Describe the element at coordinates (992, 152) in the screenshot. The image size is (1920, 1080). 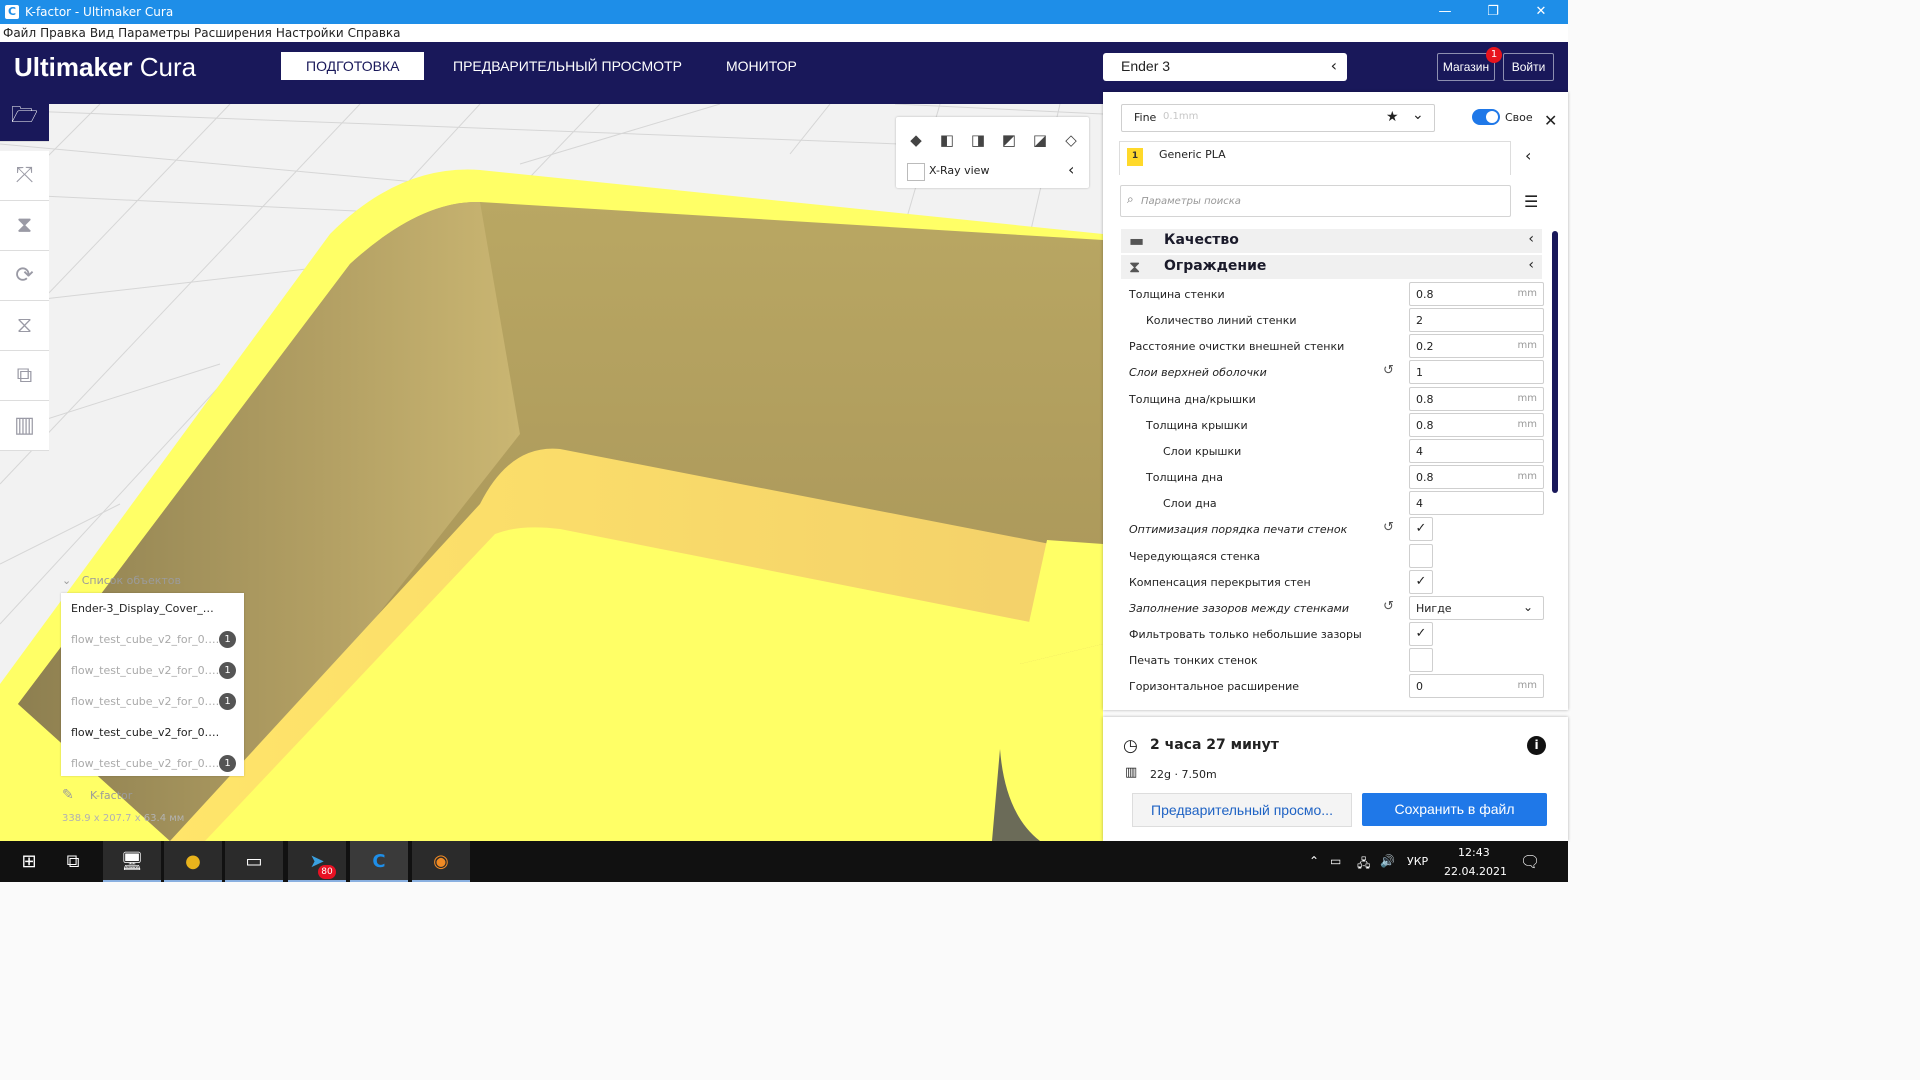
I see `view-orientation-panel: ◆ ◧ ◨ ◩ ◪ ◇ X-Ray view ‹` at that location.